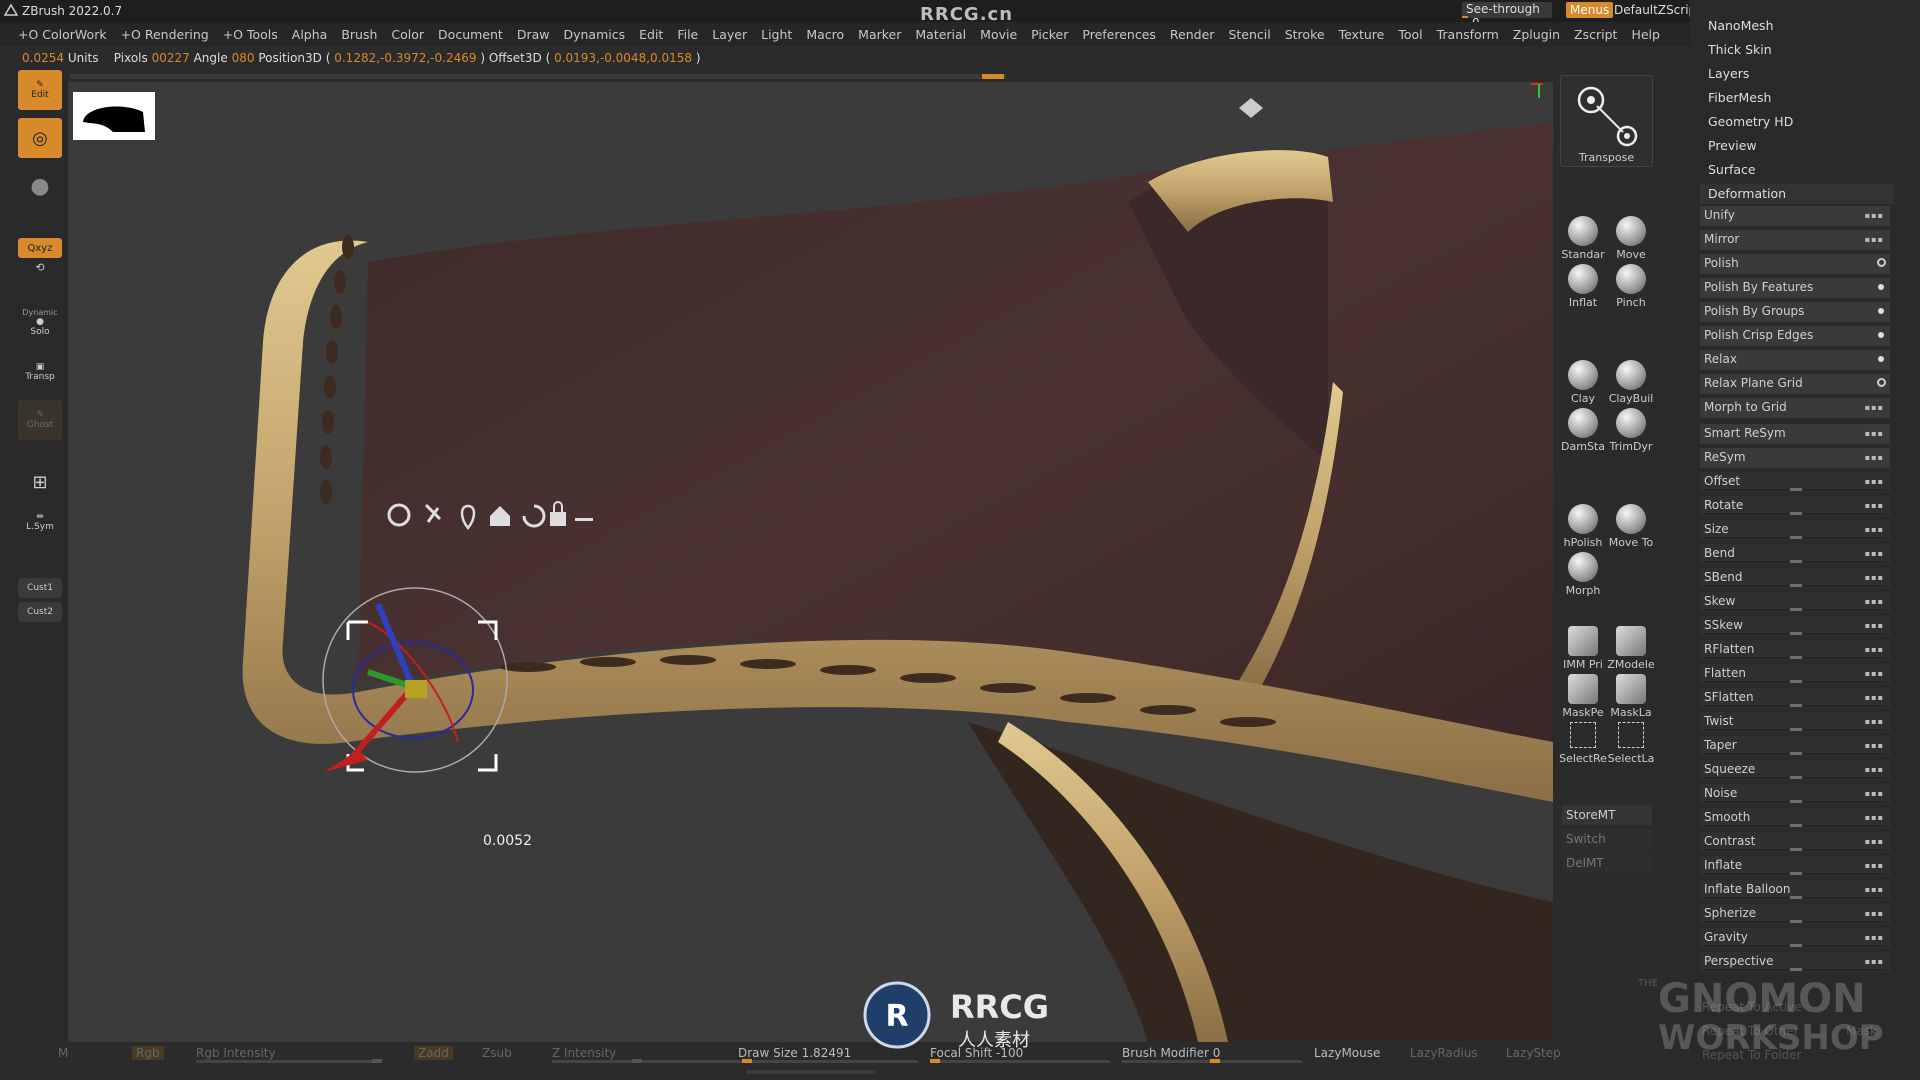 This screenshot has width=1920, height=1080. What do you see at coordinates (114, 116) in the screenshot?
I see `tool-thumbnail` at bounding box center [114, 116].